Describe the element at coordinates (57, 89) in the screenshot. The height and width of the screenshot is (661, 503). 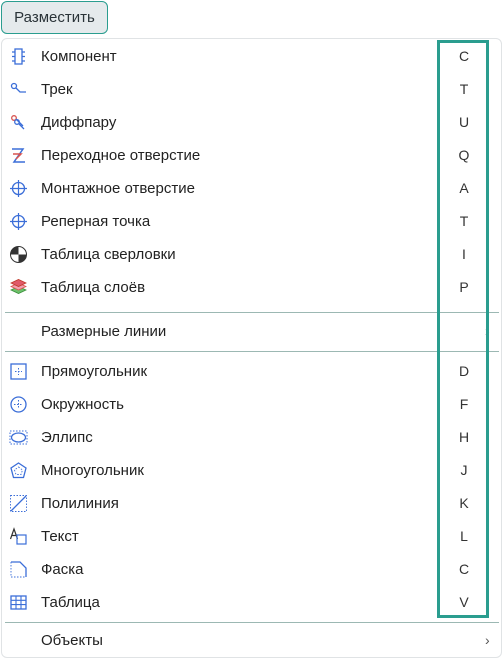
I see `menu-item-label: Трек` at that location.